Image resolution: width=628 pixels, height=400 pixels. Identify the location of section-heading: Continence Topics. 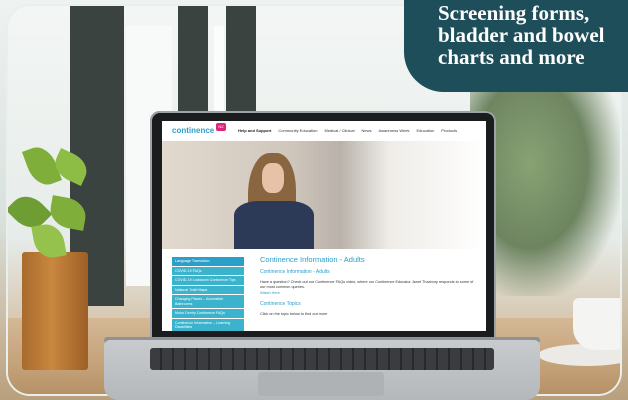
(280, 304).